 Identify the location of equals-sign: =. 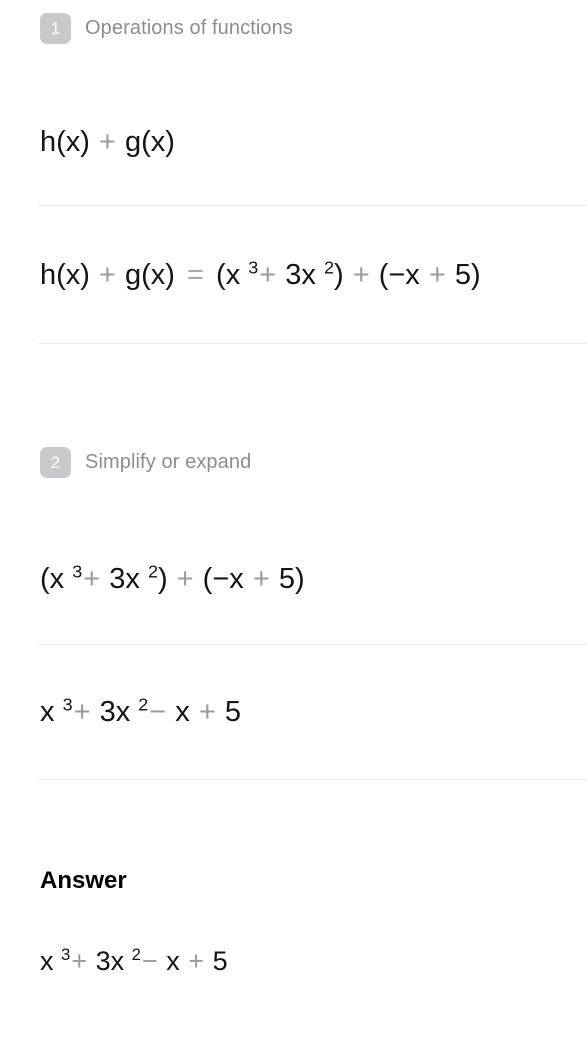
(195, 275).